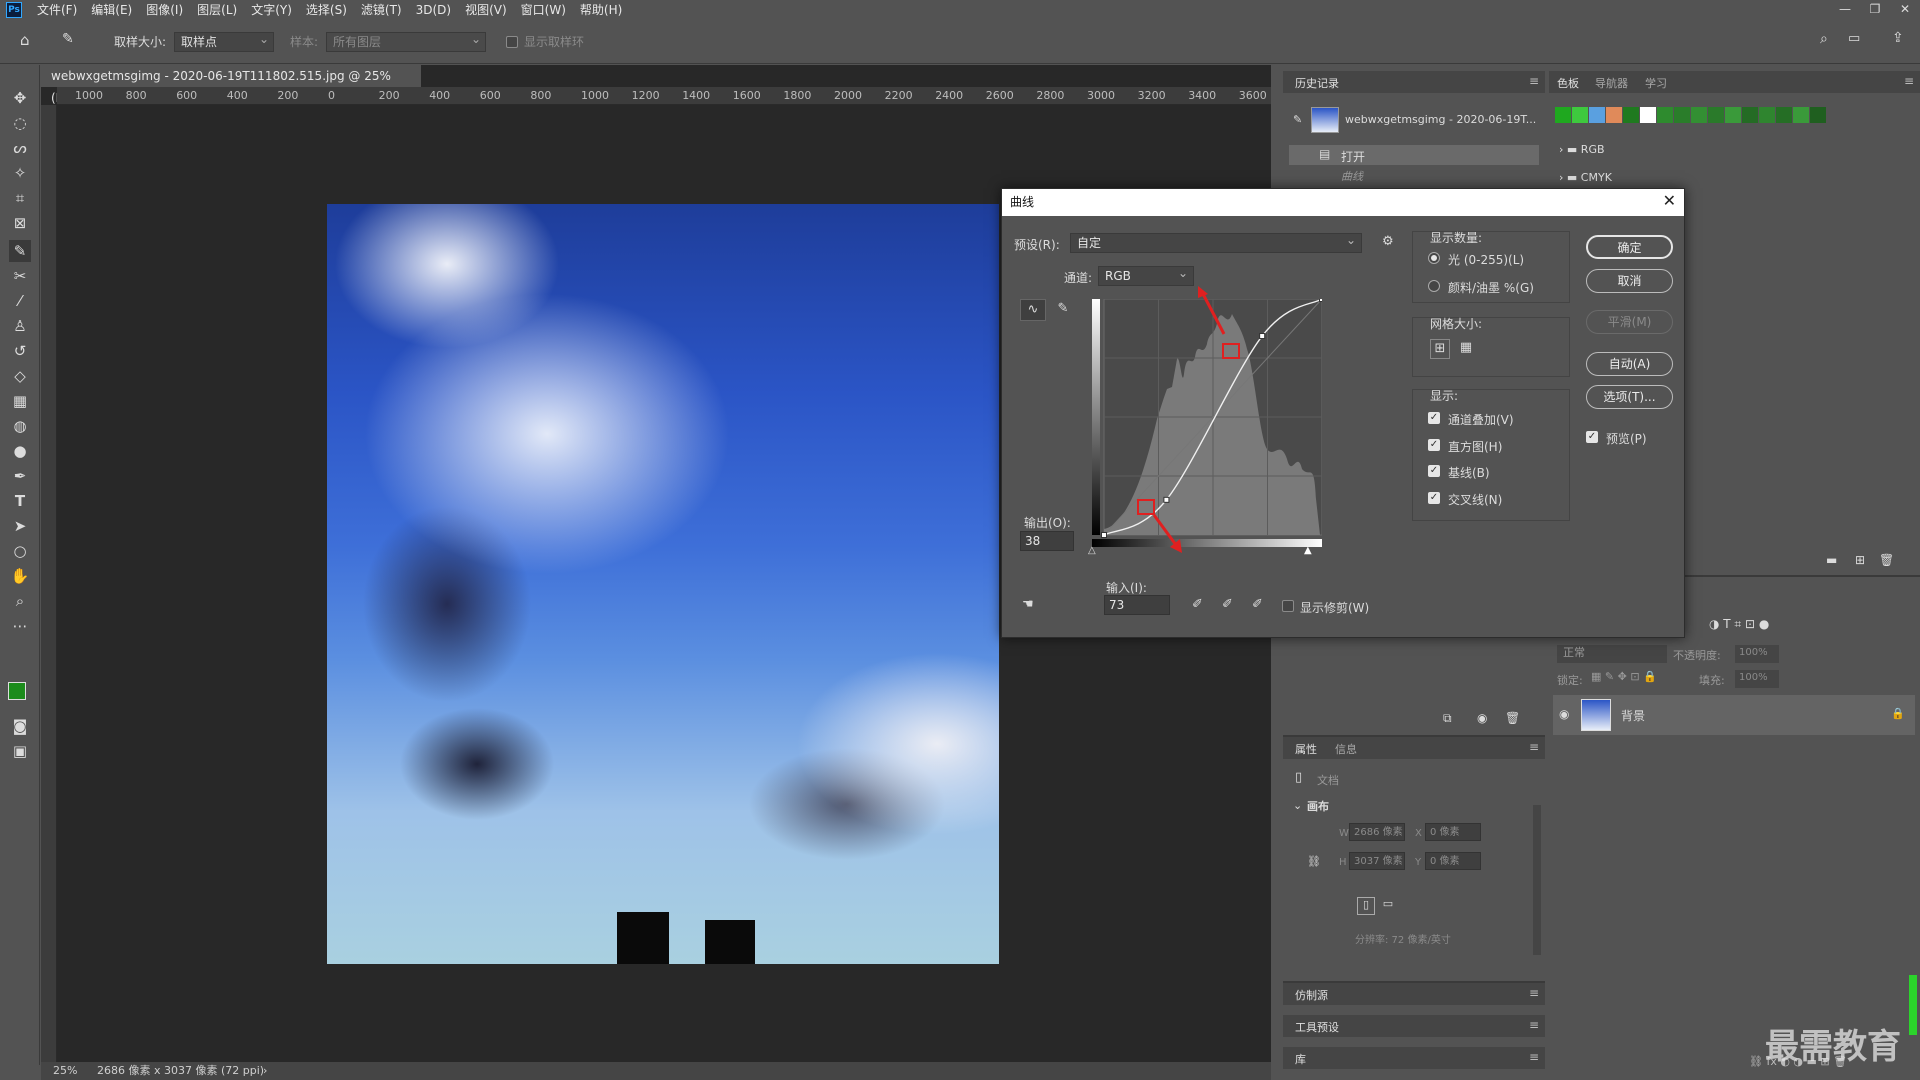 This screenshot has height=1080, width=1920. I want to click on tool-presets-tab: 工具预设, so click(1317, 1027).